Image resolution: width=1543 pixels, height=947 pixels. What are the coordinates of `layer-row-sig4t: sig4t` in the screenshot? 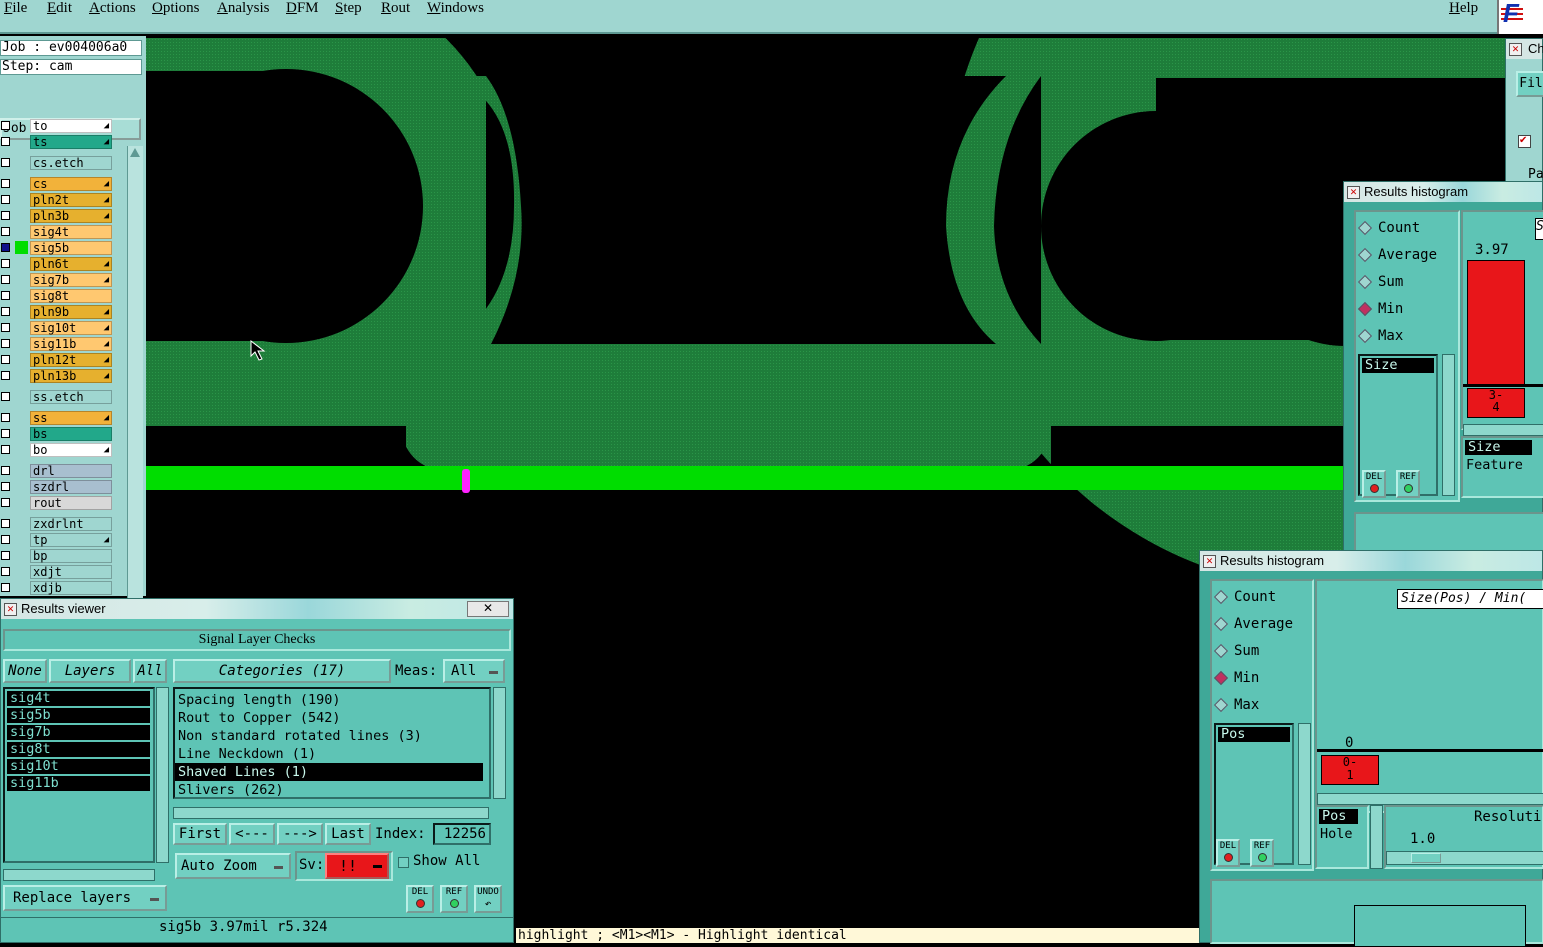 It's located at (57, 231).